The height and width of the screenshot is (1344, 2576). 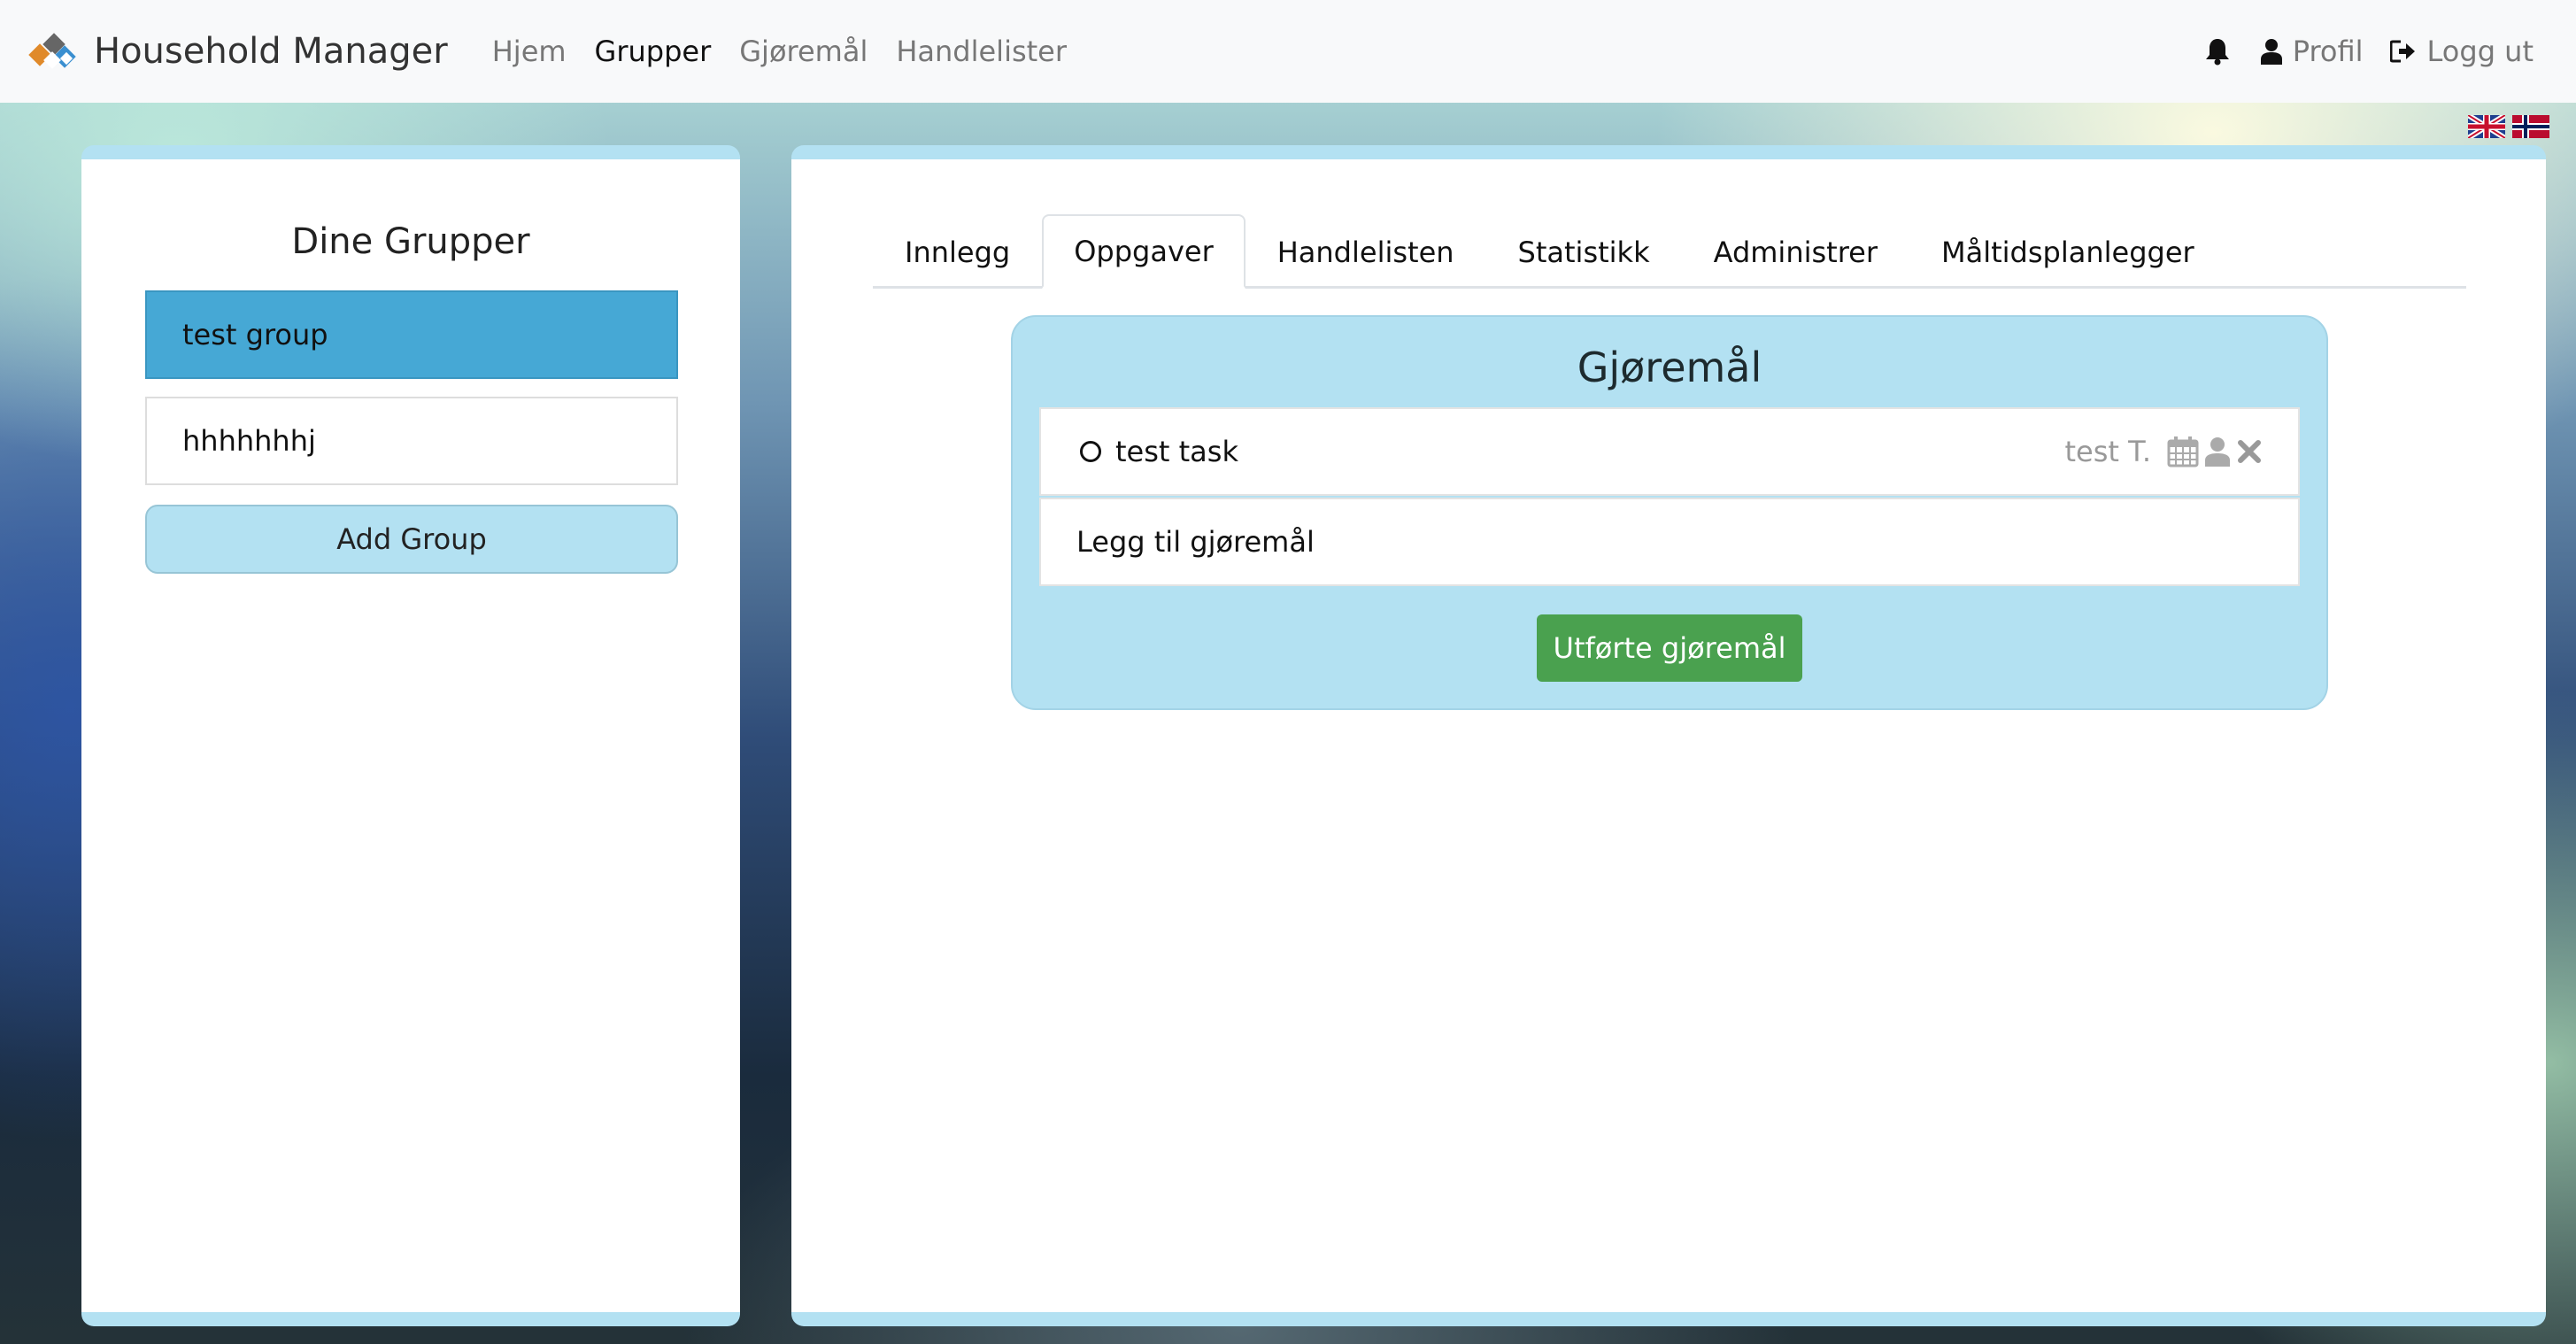 I want to click on english-flag-icon, so click(x=2486, y=127).